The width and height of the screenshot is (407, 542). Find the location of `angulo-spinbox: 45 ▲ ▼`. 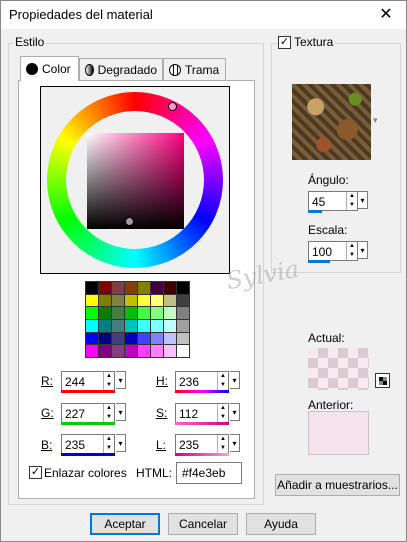

angulo-spinbox: 45 ▲ ▼ is located at coordinates (333, 201).